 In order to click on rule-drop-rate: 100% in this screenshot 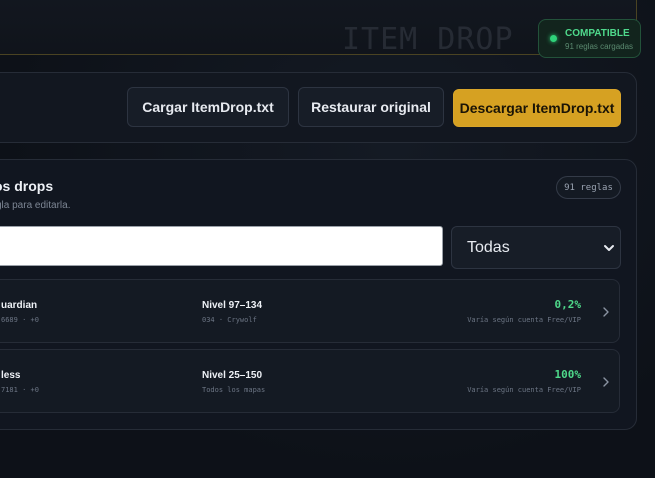, I will do `click(568, 374)`.